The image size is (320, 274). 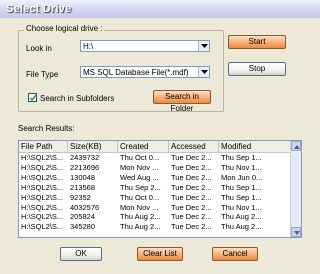 What do you see at coordinates (39, 9) in the screenshot?
I see `window-title: Select Drive` at bounding box center [39, 9].